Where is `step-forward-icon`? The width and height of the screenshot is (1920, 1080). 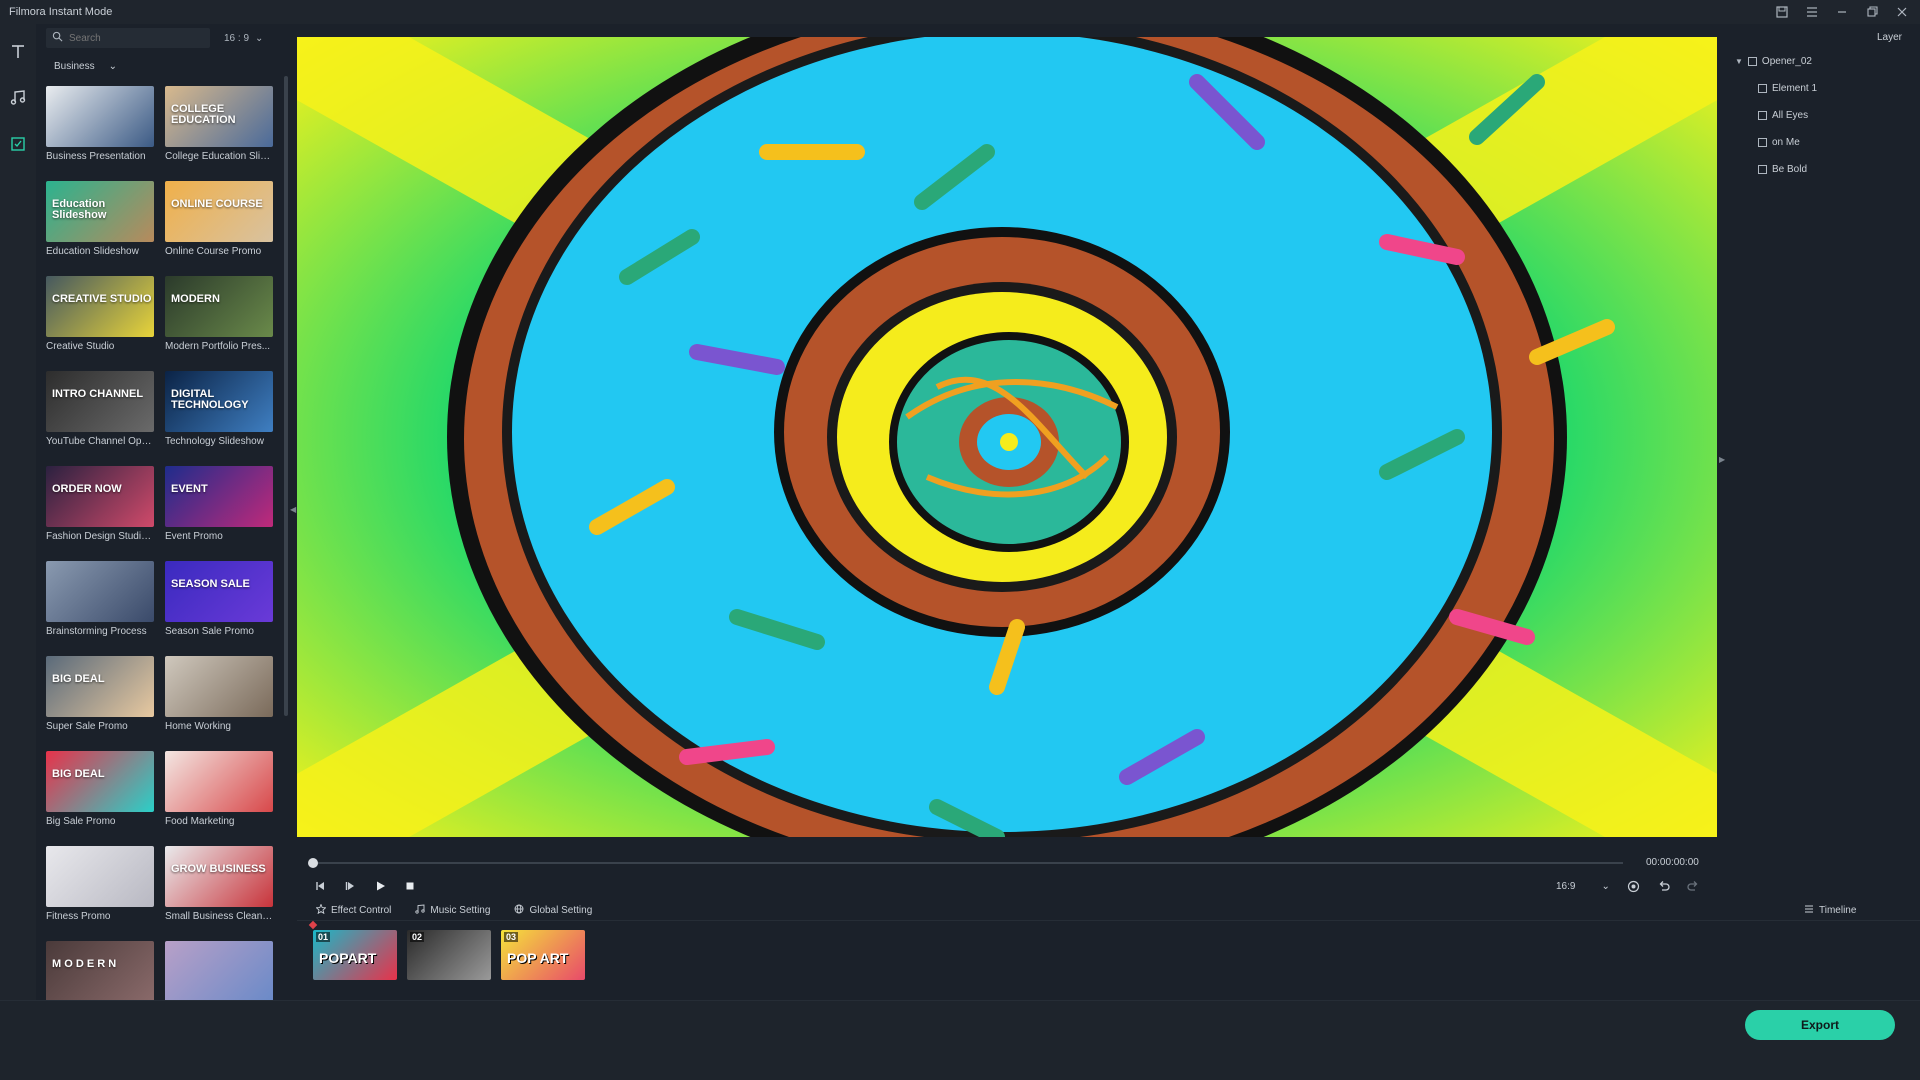 step-forward-icon is located at coordinates (350, 886).